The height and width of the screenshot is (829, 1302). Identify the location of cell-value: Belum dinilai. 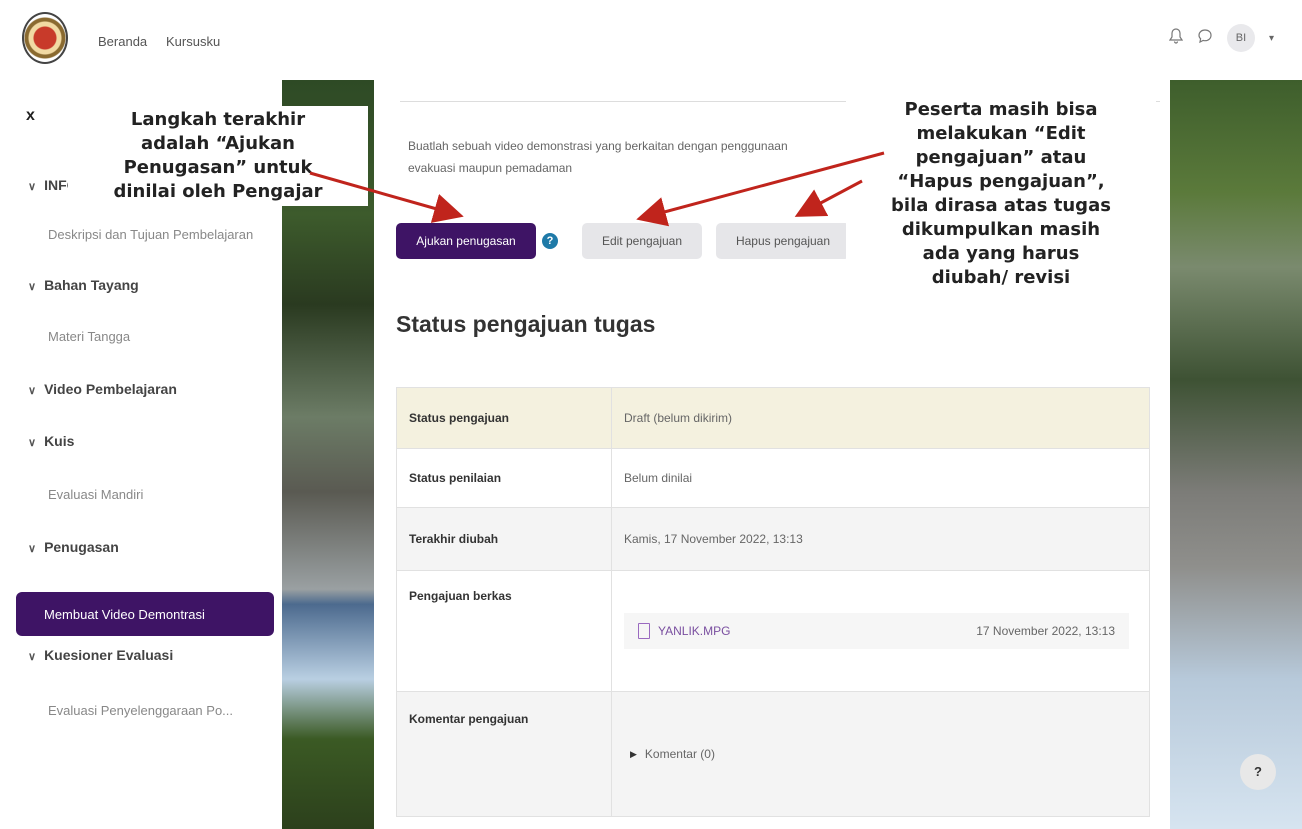
(880, 478).